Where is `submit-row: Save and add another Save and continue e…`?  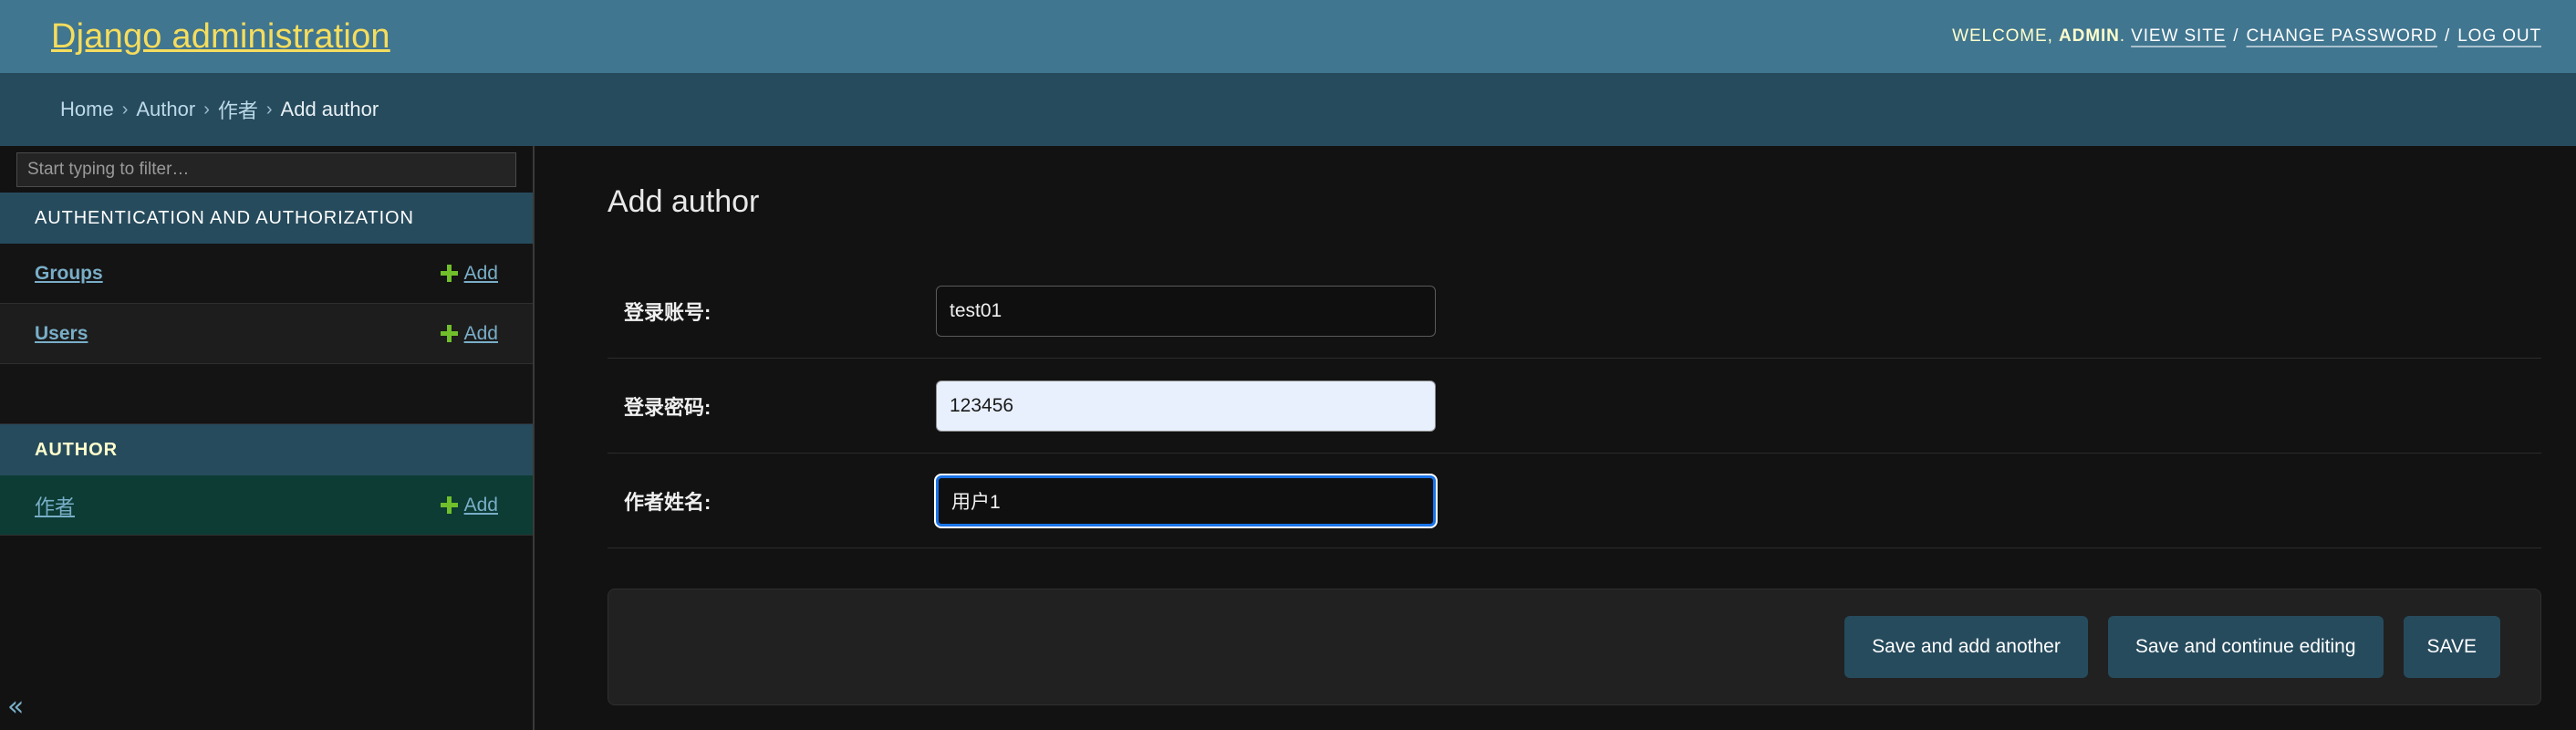 submit-row: Save and add another Save and continue e… is located at coordinates (1574, 647).